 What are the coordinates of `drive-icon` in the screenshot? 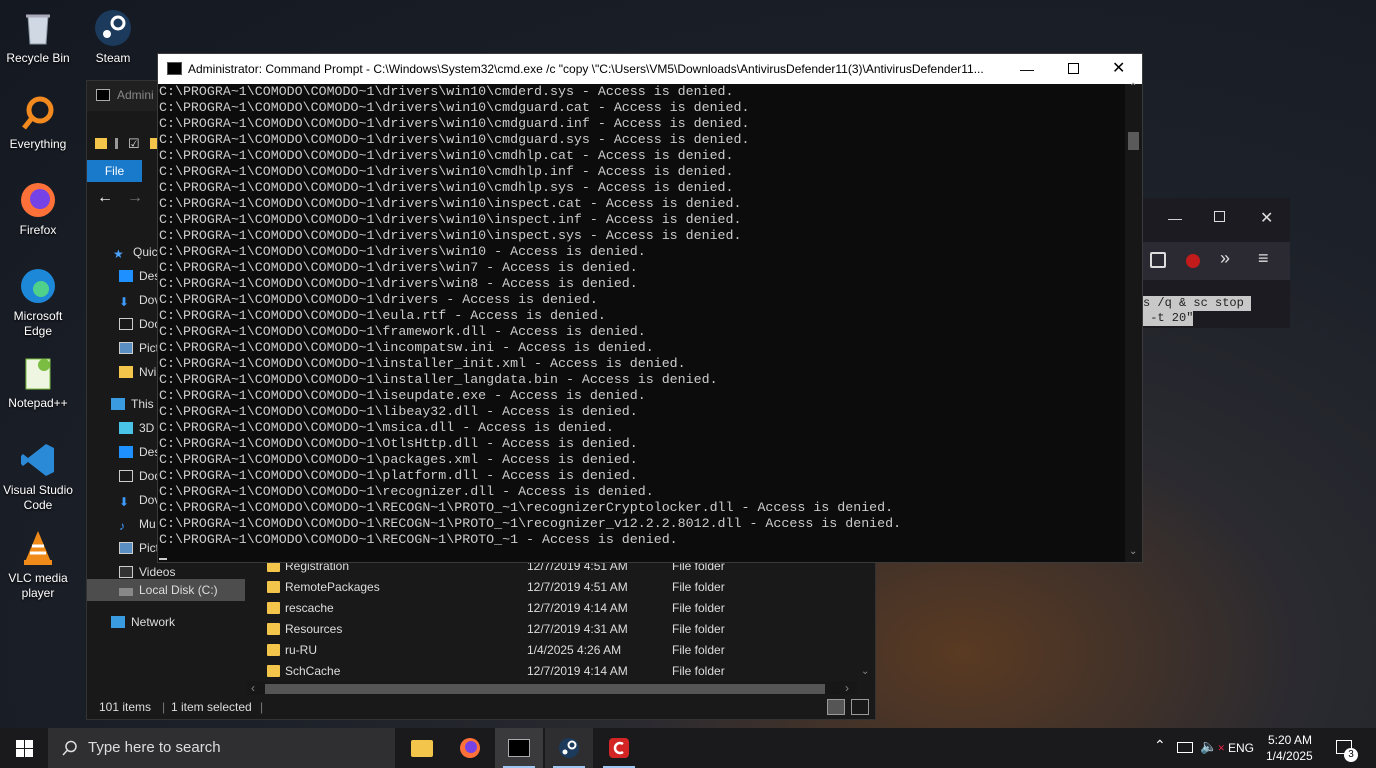 It's located at (126, 592).